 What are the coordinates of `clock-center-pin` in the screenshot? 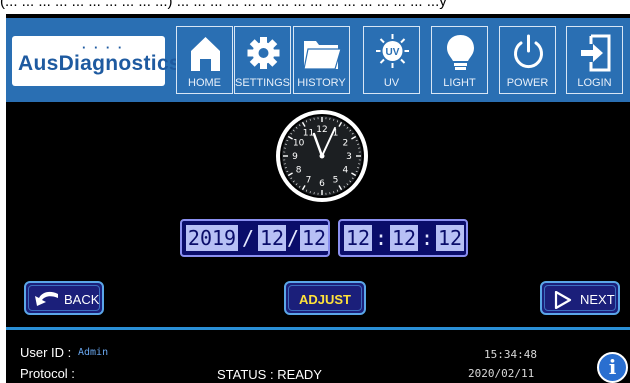 It's located at (322, 156).